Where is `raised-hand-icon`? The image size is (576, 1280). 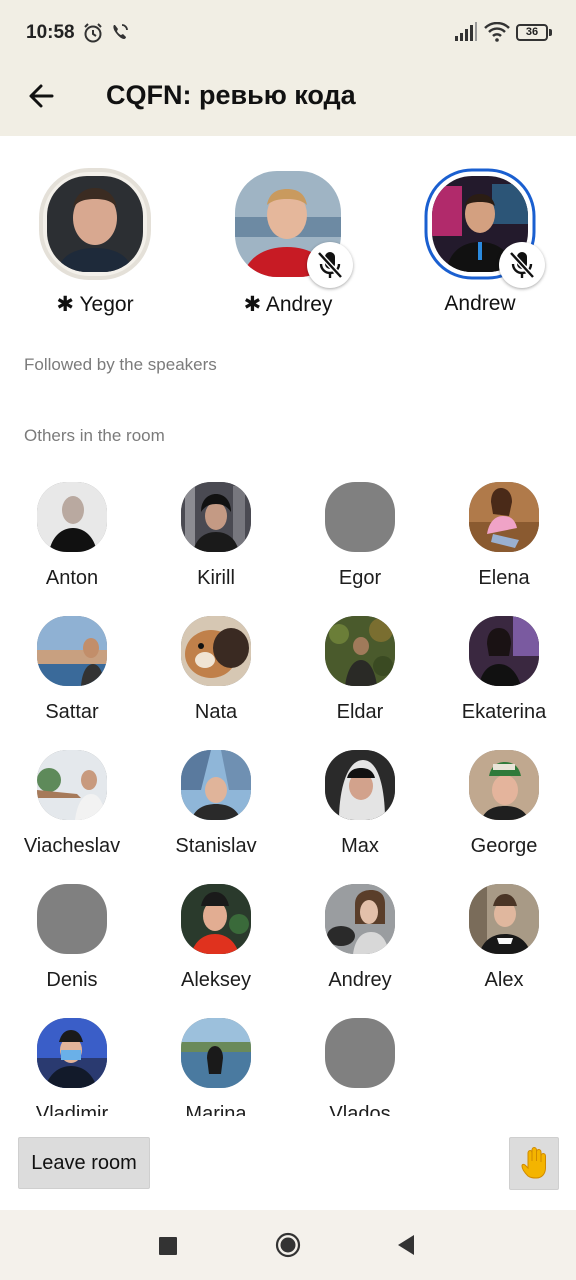 raised-hand-icon is located at coordinates (533, 1162).